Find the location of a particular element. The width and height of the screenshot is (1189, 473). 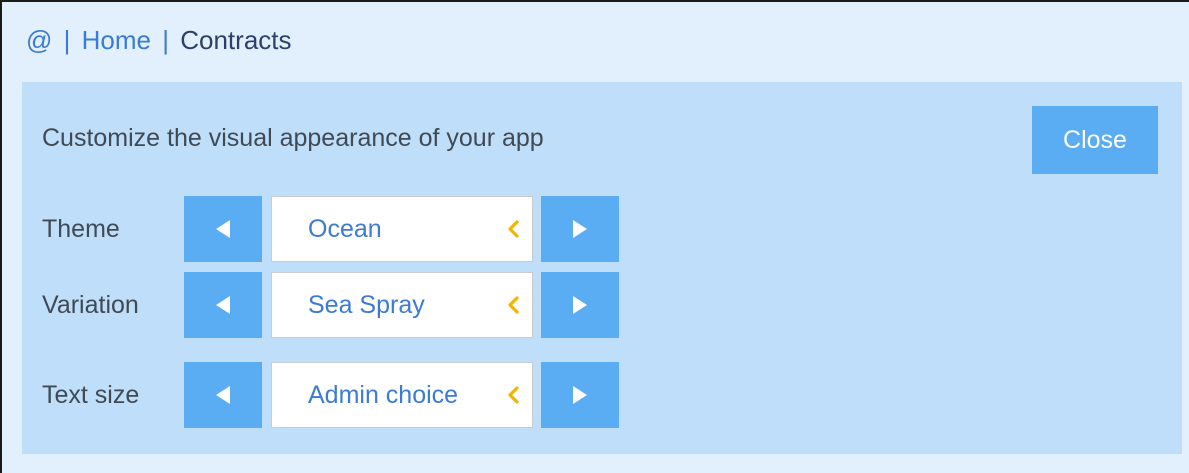

variation-label: Variation is located at coordinates (90, 304).